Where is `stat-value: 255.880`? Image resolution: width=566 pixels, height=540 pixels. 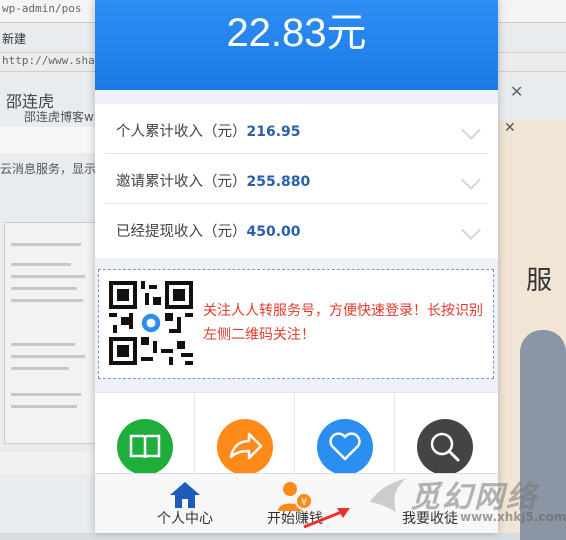 stat-value: 255.880 is located at coordinates (278, 182).